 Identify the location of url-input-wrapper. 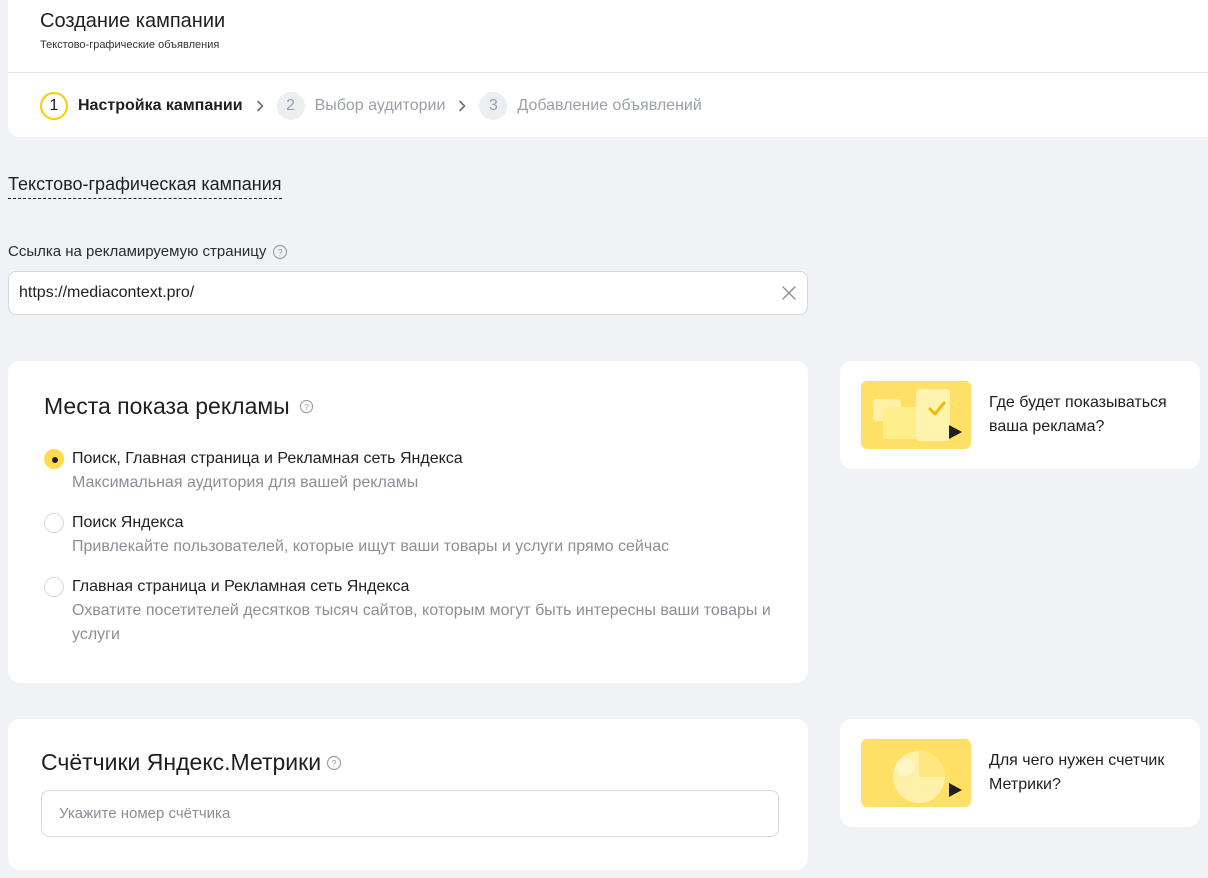
(408, 293).